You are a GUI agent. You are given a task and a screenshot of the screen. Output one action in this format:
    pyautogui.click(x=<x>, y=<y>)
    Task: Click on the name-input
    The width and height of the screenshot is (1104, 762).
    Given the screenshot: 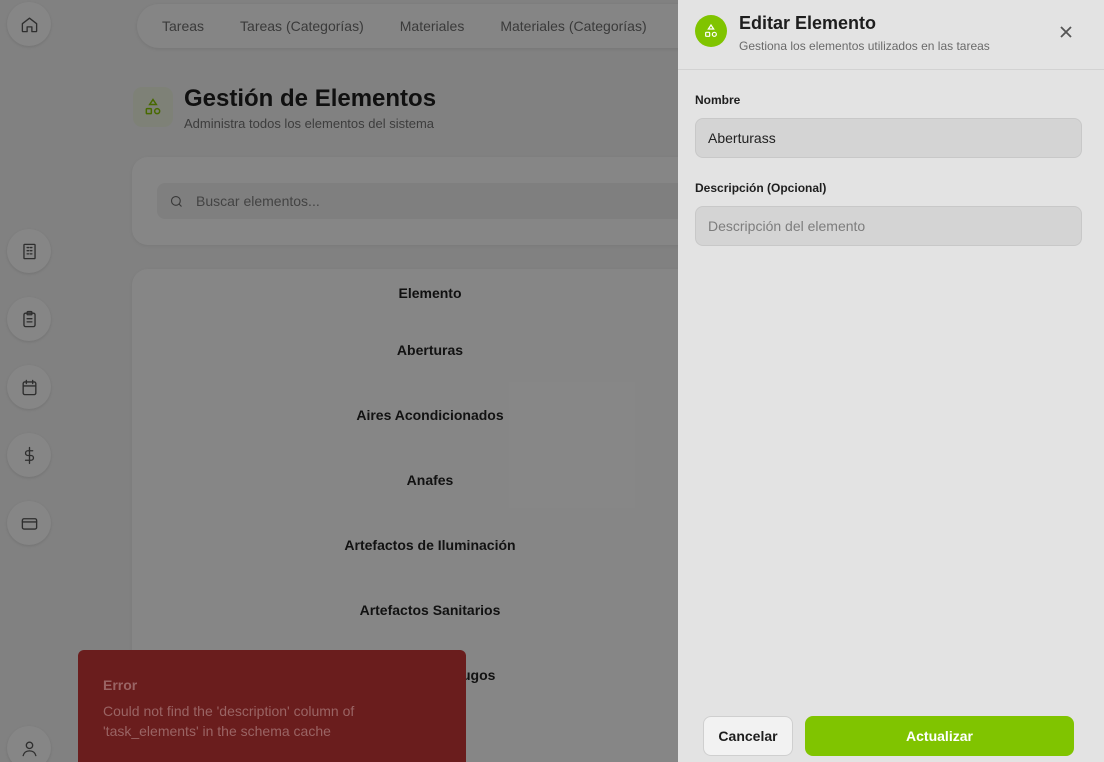 What is the action you would take?
    pyautogui.click(x=888, y=138)
    